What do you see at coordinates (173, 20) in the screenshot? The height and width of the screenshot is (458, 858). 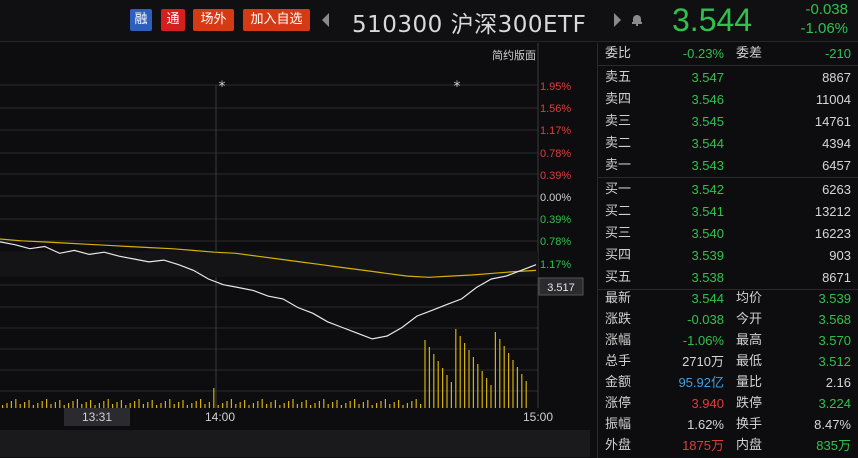 I see `connect-badge: 通` at bounding box center [173, 20].